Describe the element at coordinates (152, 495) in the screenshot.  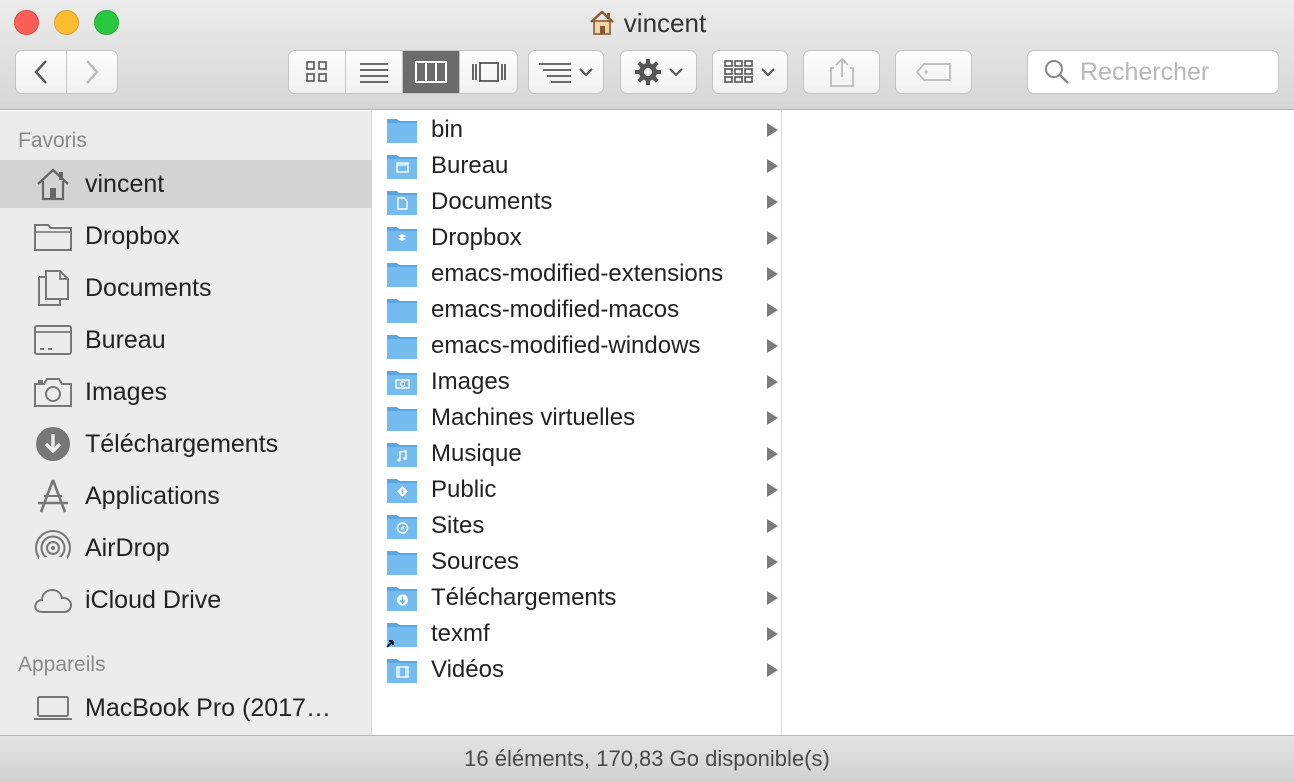
I see `sidebar-item-label: Applications` at that location.